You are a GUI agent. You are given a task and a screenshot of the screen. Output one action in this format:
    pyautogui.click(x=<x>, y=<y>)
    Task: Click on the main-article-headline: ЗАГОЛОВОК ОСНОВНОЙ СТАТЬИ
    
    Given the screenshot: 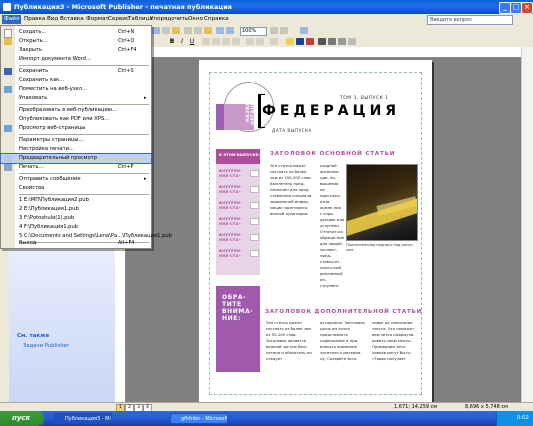 What is the action you would take?
    pyautogui.click(x=332, y=154)
    